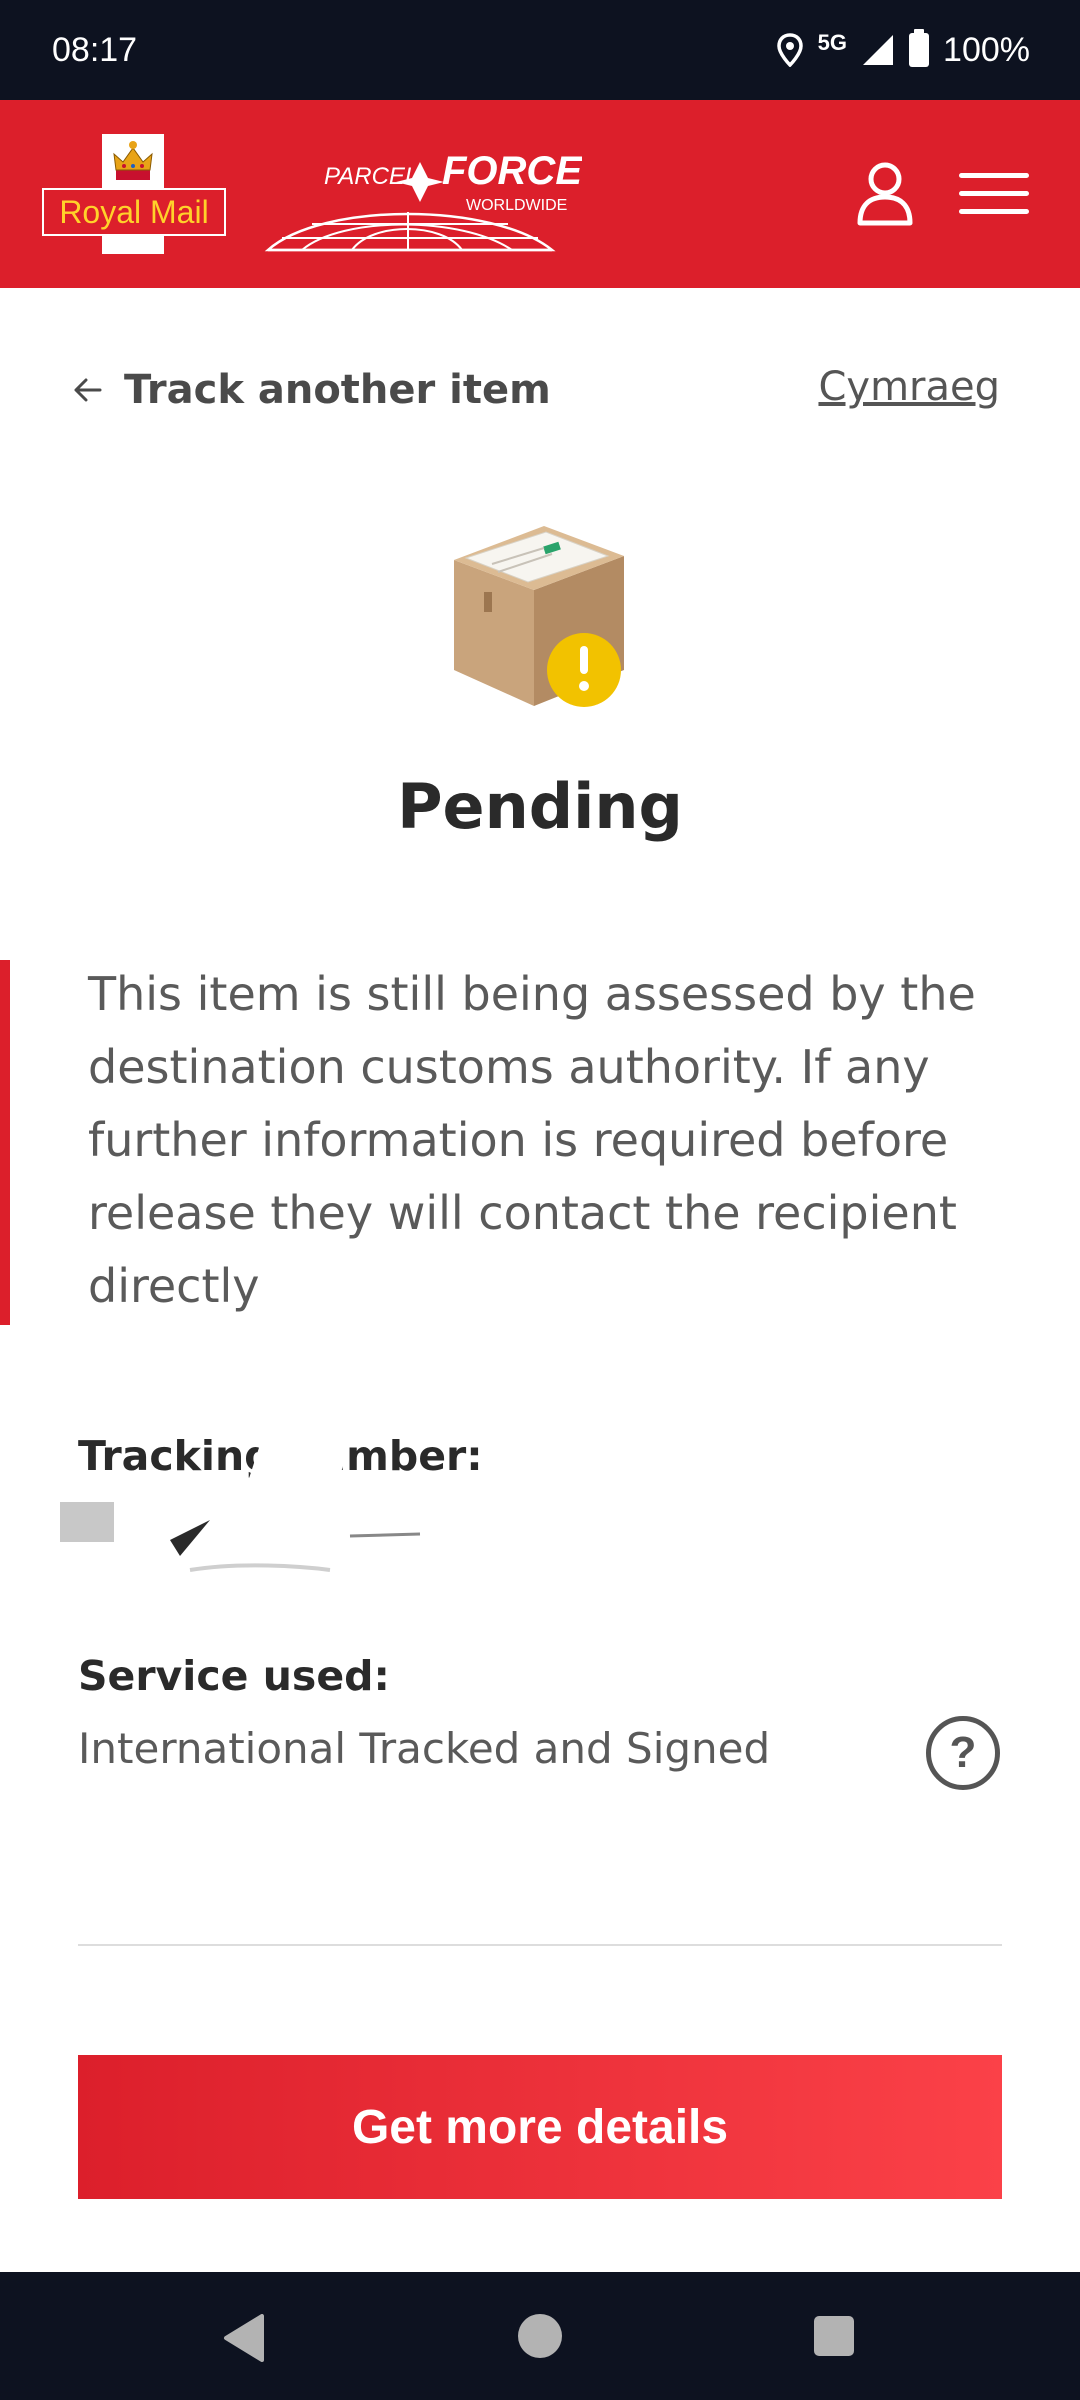 The width and height of the screenshot is (1080, 2400). What do you see at coordinates (516, 205) in the screenshot?
I see `svg-text: WORLDWIDE` at bounding box center [516, 205].